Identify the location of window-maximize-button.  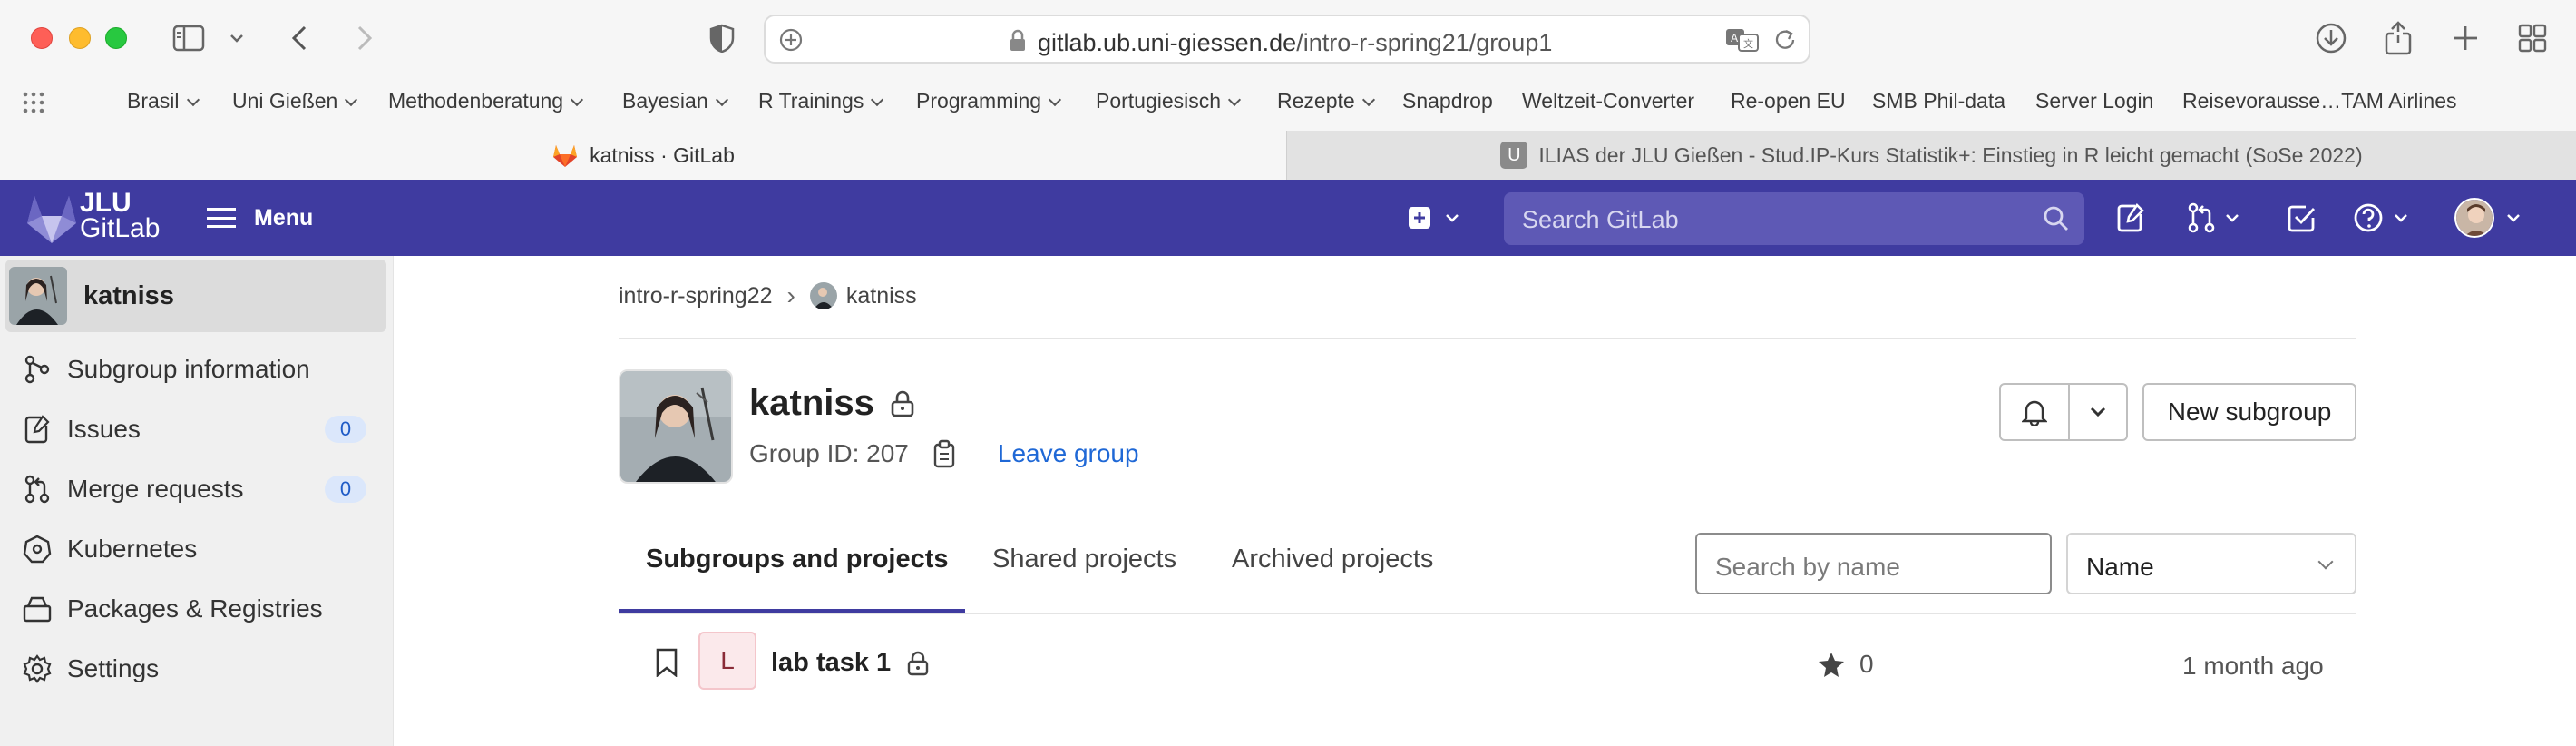
(116, 38).